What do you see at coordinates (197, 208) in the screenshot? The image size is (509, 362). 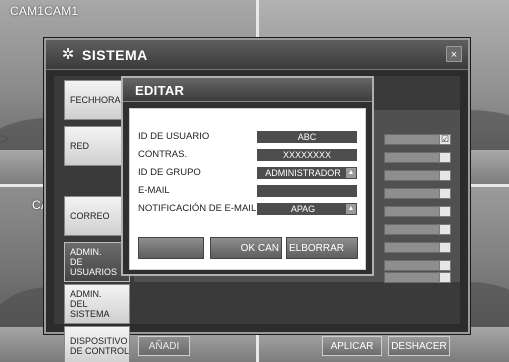 I see `email-notification-label: NOTIFICACIÓN DE E-MAIL` at bounding box center [197, 208].